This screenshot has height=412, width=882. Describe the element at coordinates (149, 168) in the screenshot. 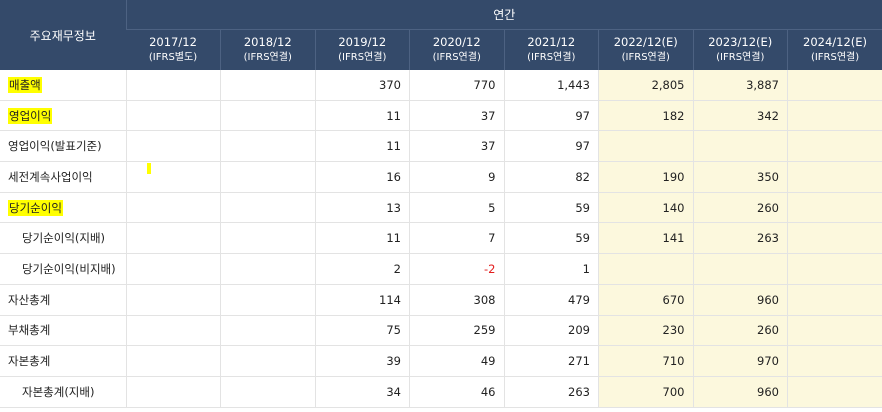

I see `highlight-marker` at that location.